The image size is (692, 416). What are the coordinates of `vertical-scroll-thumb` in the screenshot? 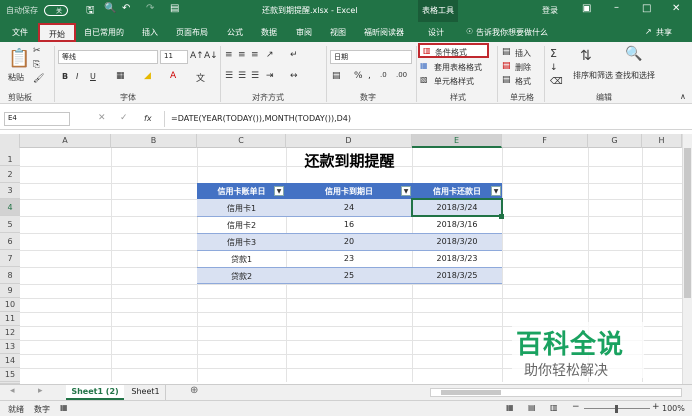 It's located at (687, 223).